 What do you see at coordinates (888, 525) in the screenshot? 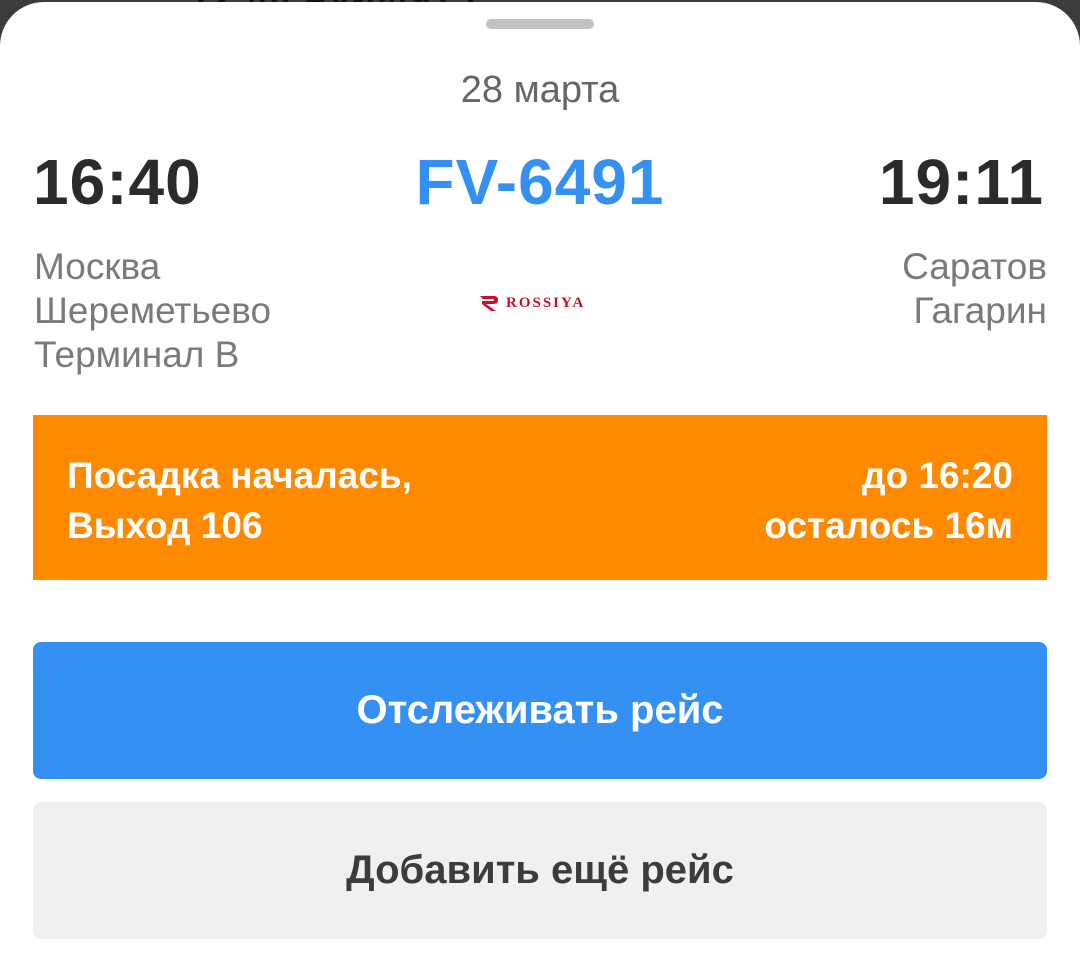
I see `boarding-time-remaining: осталось 16м` at bounding box center [888, 525].